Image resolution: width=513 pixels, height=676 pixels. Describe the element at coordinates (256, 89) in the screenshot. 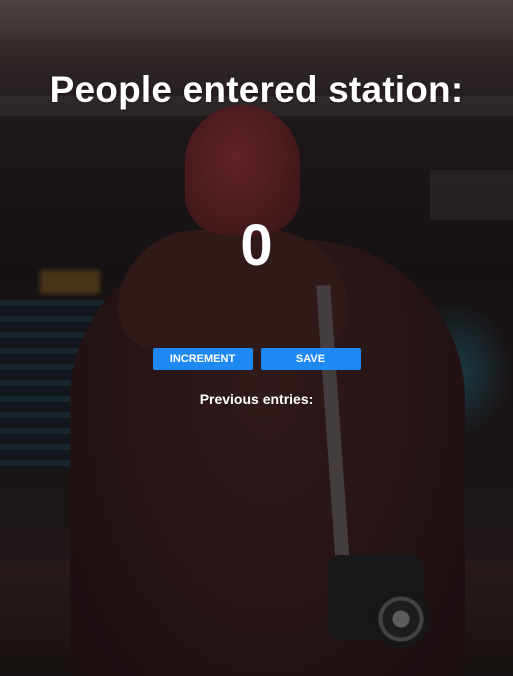

I see `page-title: People entered station:` at that location.